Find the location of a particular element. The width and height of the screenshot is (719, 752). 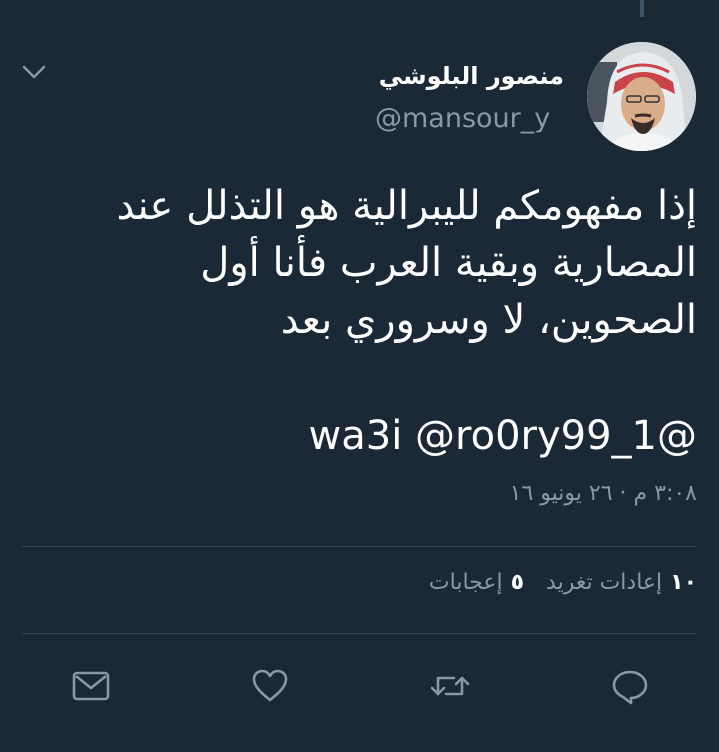

tweet-text-line: المصارية وبقية العرب فأنا أول is located at coordinates (448, 263).